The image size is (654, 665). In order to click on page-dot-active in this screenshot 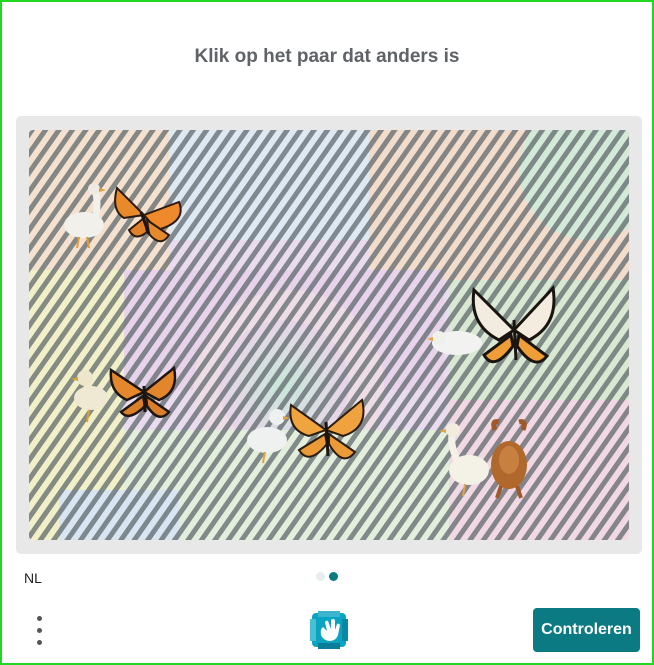, I will do `click(333, 576)`.